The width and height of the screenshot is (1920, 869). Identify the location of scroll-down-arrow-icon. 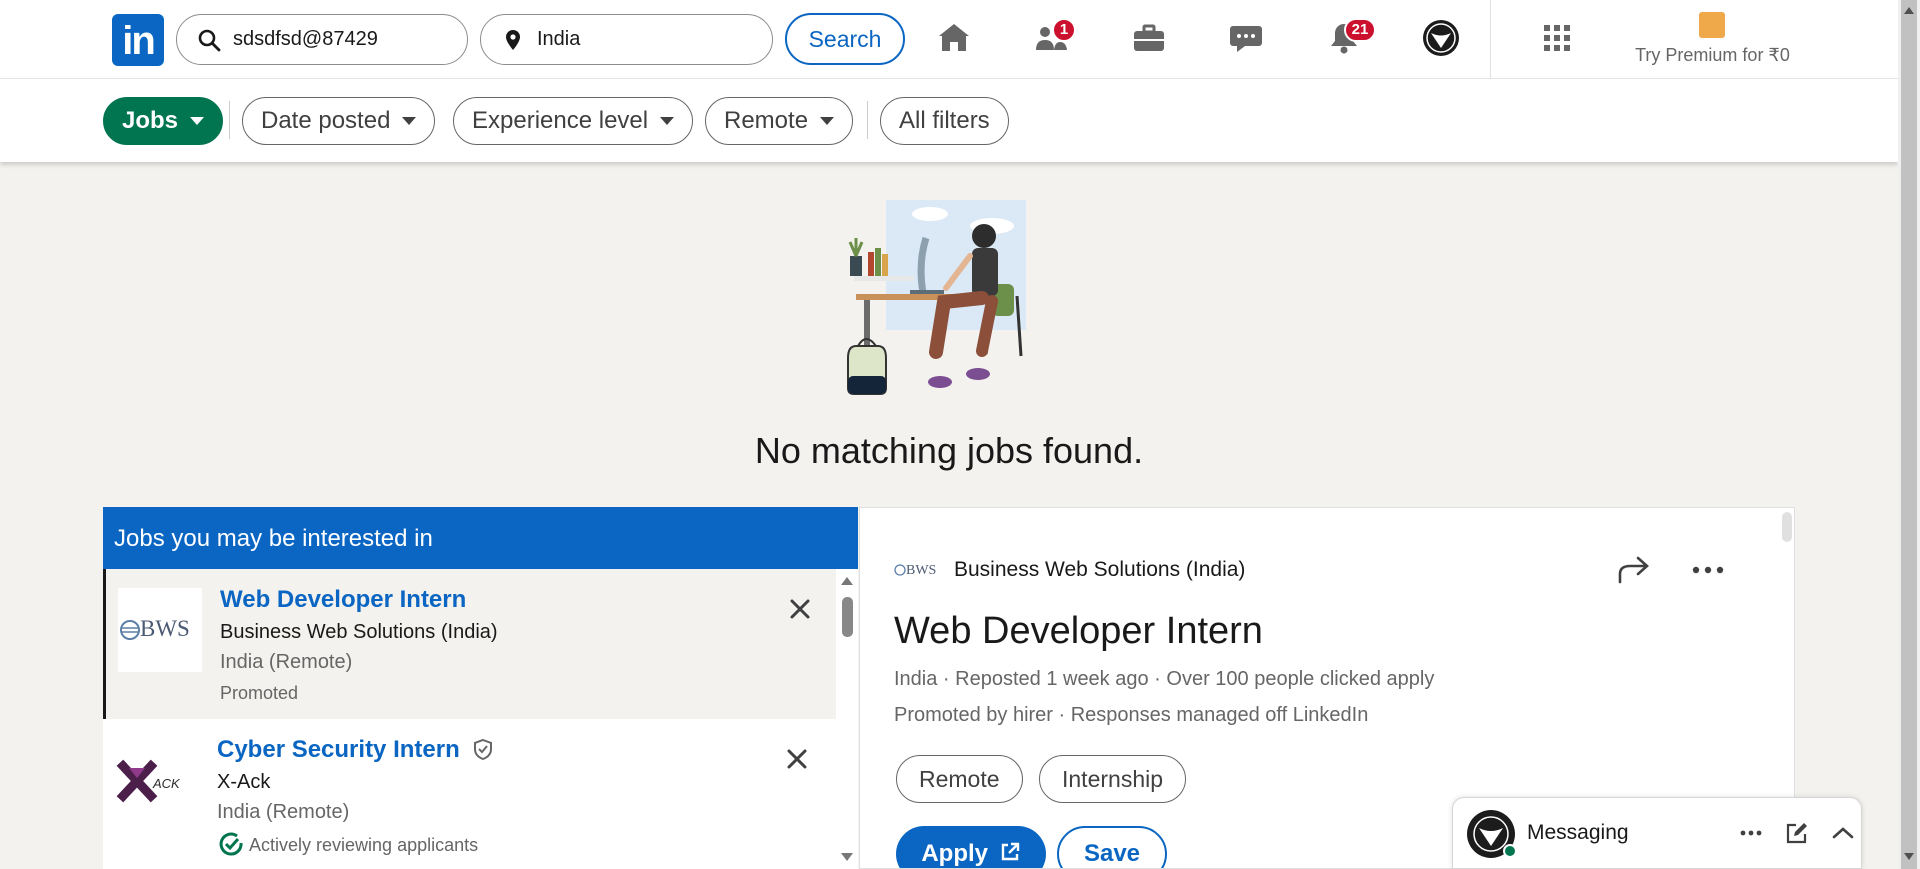
(1909, 857).